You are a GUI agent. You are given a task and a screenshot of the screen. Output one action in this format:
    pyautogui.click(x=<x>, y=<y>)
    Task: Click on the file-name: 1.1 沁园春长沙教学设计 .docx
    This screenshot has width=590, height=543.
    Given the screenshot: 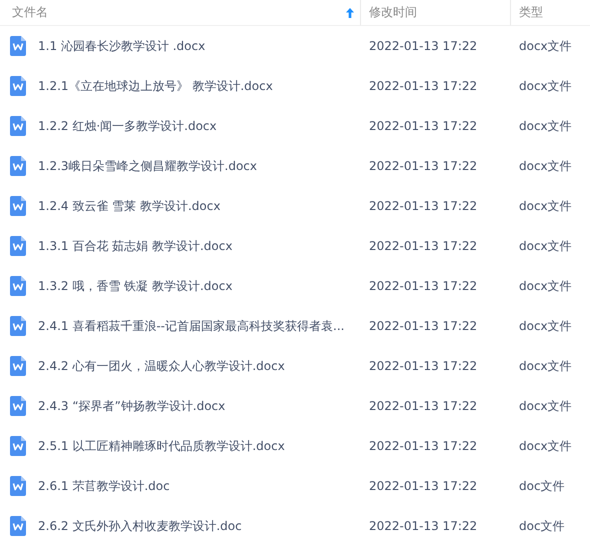 What is the action you would take?
    pyautogui.click(x=122, y=46)
    